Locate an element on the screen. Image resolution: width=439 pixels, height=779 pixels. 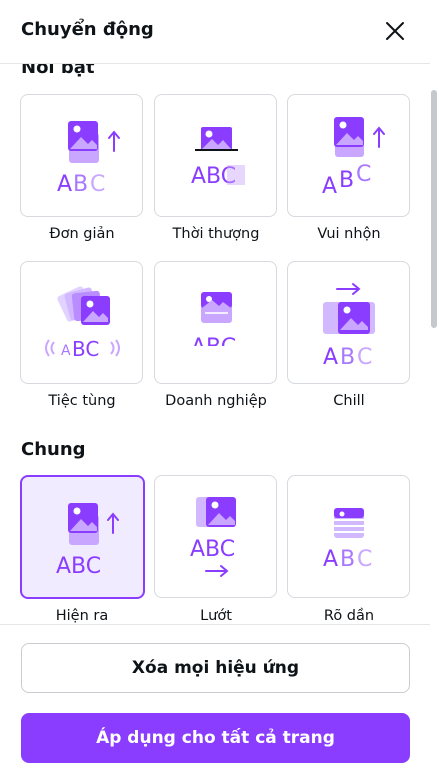
animation-card-rise: ABC is located at coordinates (82, 537).